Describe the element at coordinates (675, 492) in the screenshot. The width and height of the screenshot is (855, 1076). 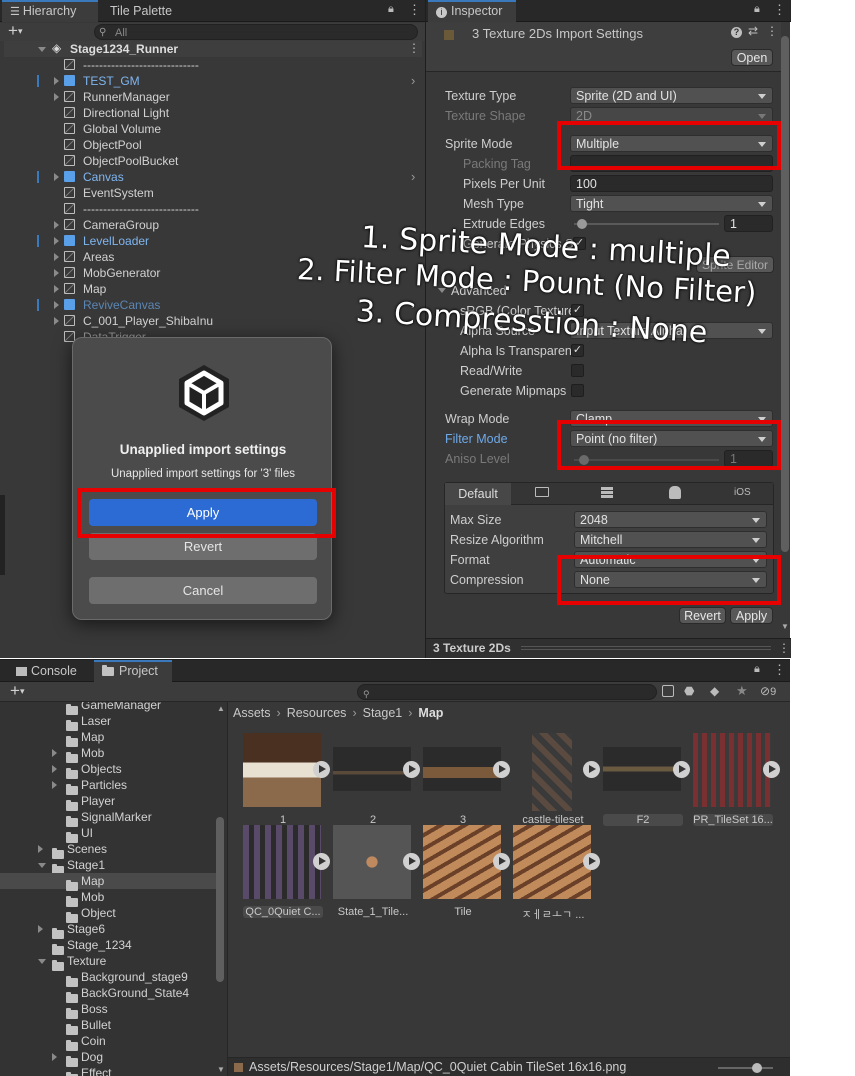
I see `android-icon` at that location.